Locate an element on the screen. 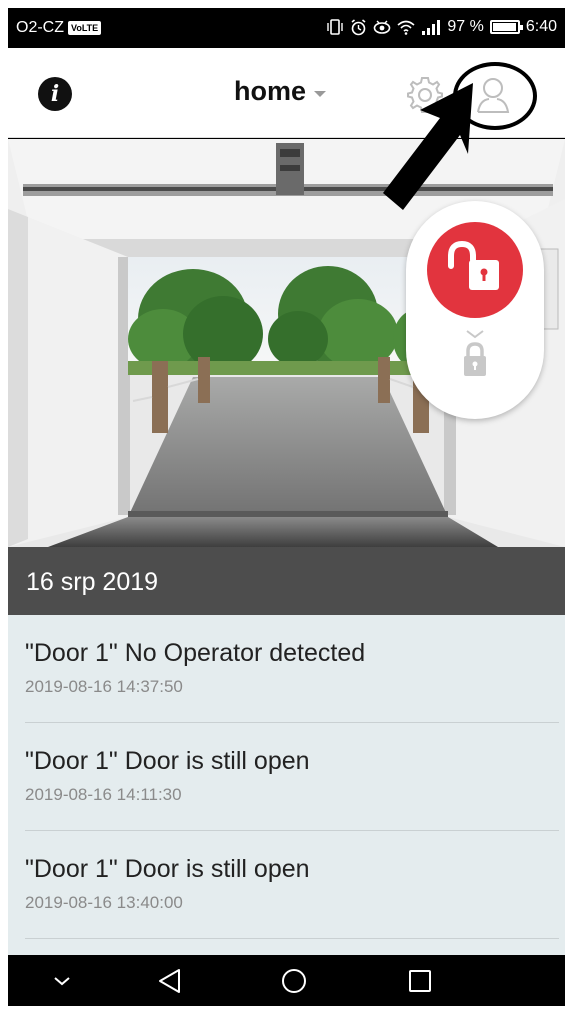 The image size is (573, 1014). divider is located at coordinates (292, 938).